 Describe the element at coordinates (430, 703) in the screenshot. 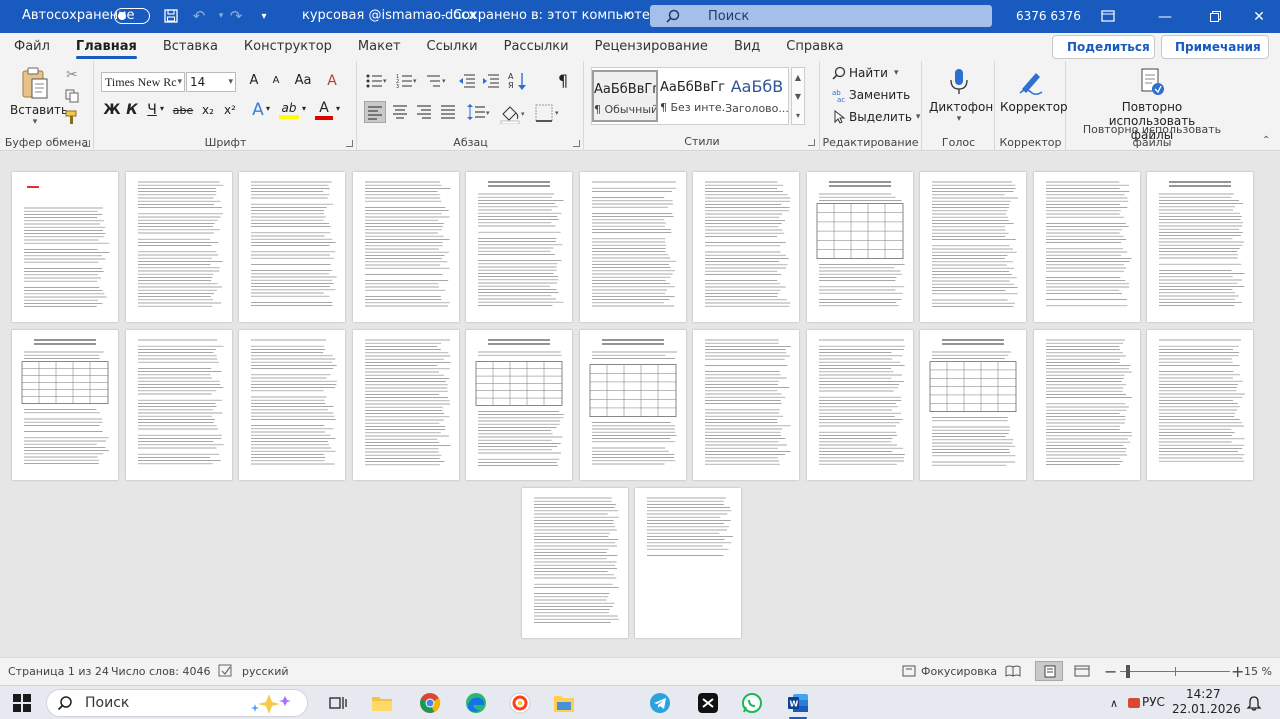

I see `chrome-icon` at that location.